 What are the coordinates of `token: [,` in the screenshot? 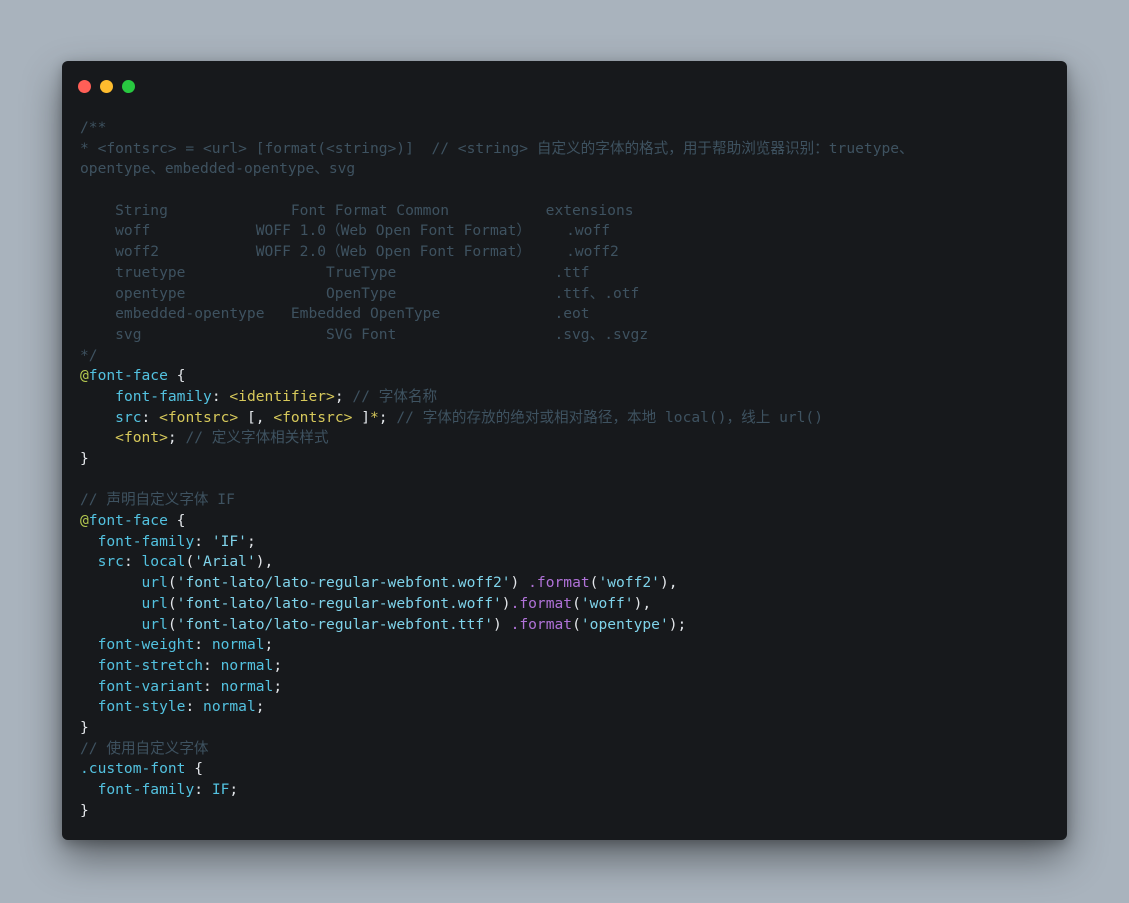 It's located at (256, 417).